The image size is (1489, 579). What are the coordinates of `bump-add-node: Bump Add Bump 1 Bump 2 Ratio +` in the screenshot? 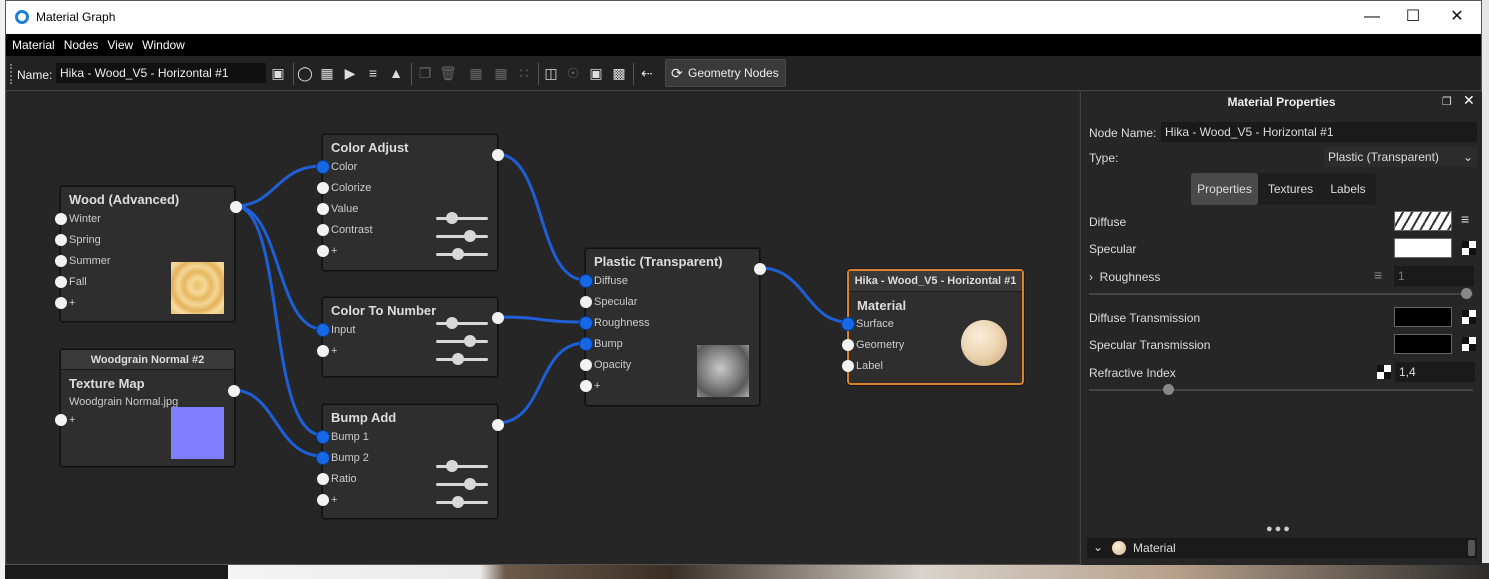 It's located at (410, 461).